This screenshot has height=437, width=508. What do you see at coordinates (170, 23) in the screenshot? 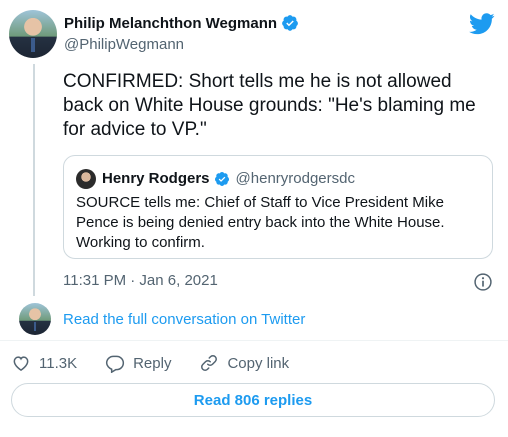
I see `author-name: Philip Melanchthon Wegmann` at bounding box center [170, 23].